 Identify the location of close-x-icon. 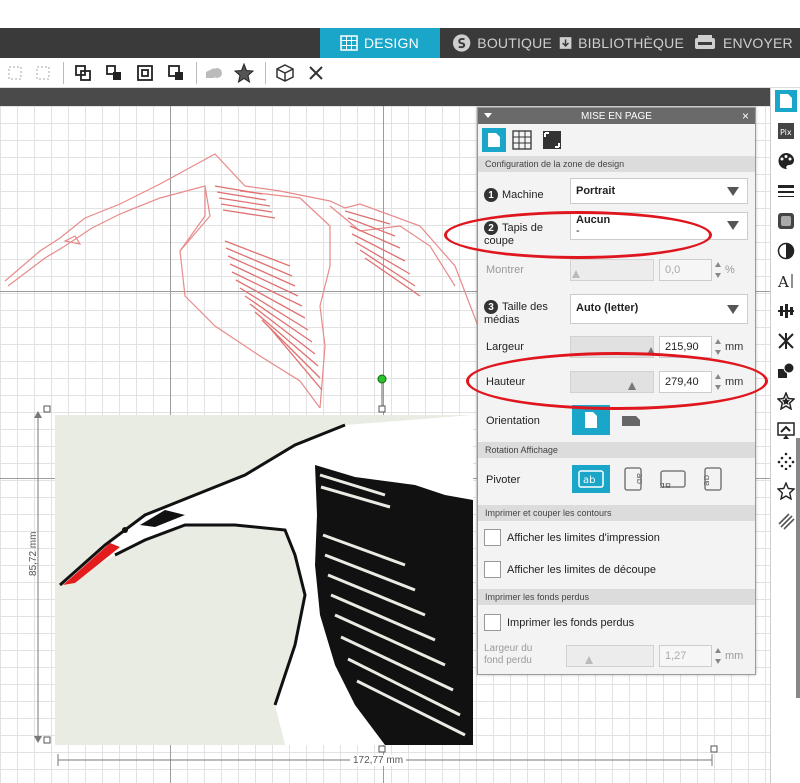
(316, 73).